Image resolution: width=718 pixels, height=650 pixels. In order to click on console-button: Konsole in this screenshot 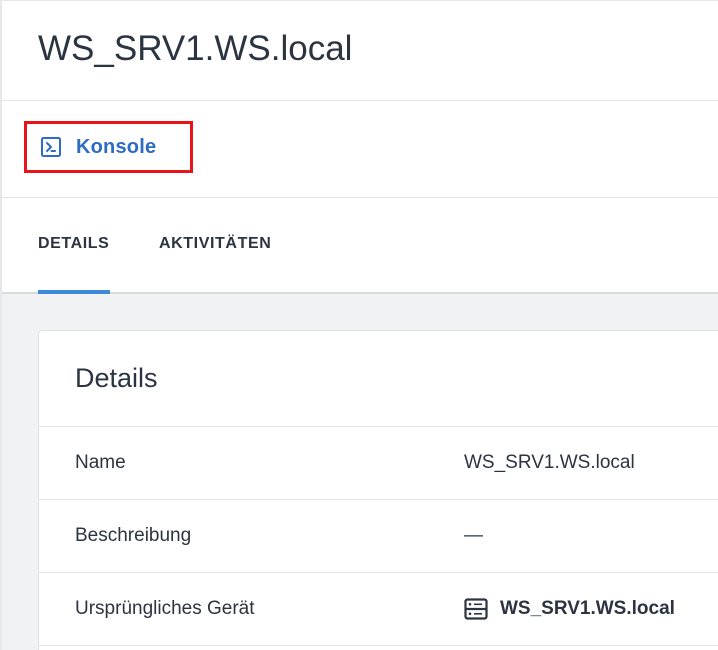, I will do `click(108, 147)`.